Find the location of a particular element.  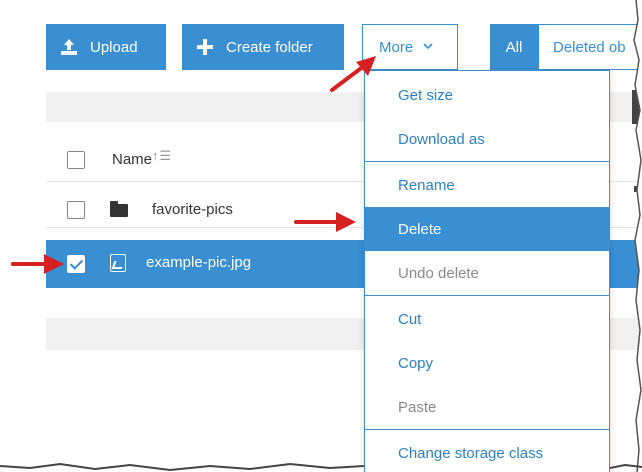

more-label: More is located at coordinates (396, 47).